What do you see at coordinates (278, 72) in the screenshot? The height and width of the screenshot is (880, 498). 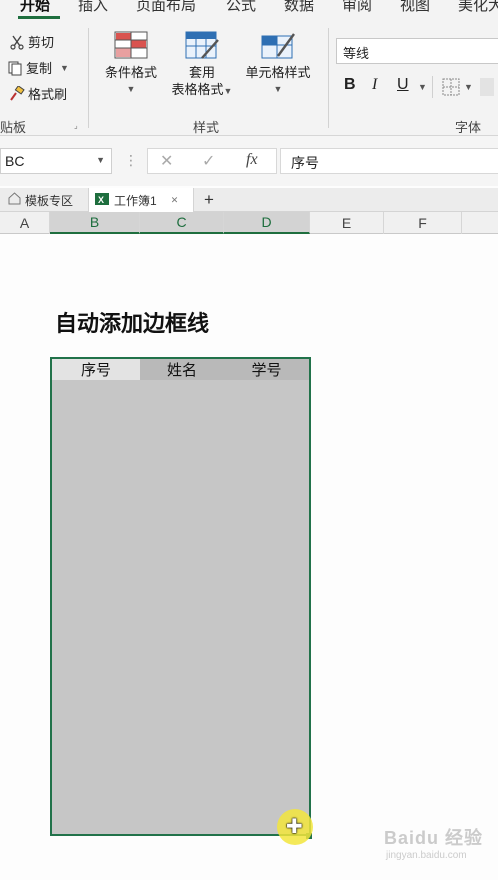 I see `cell-style-label: 单元格样式` at bounding box center [278, 72].